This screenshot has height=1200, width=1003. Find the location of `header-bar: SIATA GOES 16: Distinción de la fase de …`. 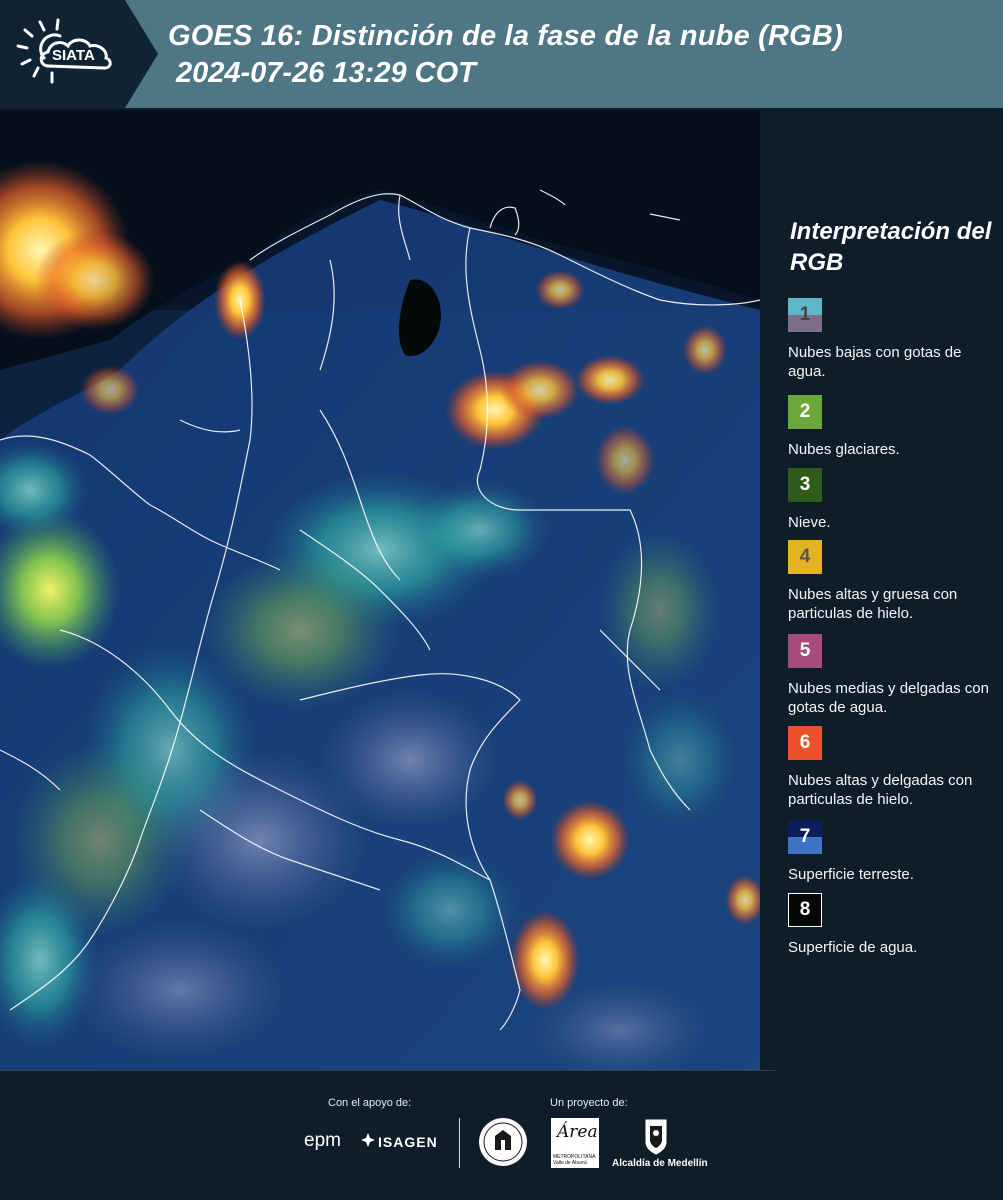

header-bar: SIATA GOES 16: Distinción de la fase de … is located at coordinates (501, 54).